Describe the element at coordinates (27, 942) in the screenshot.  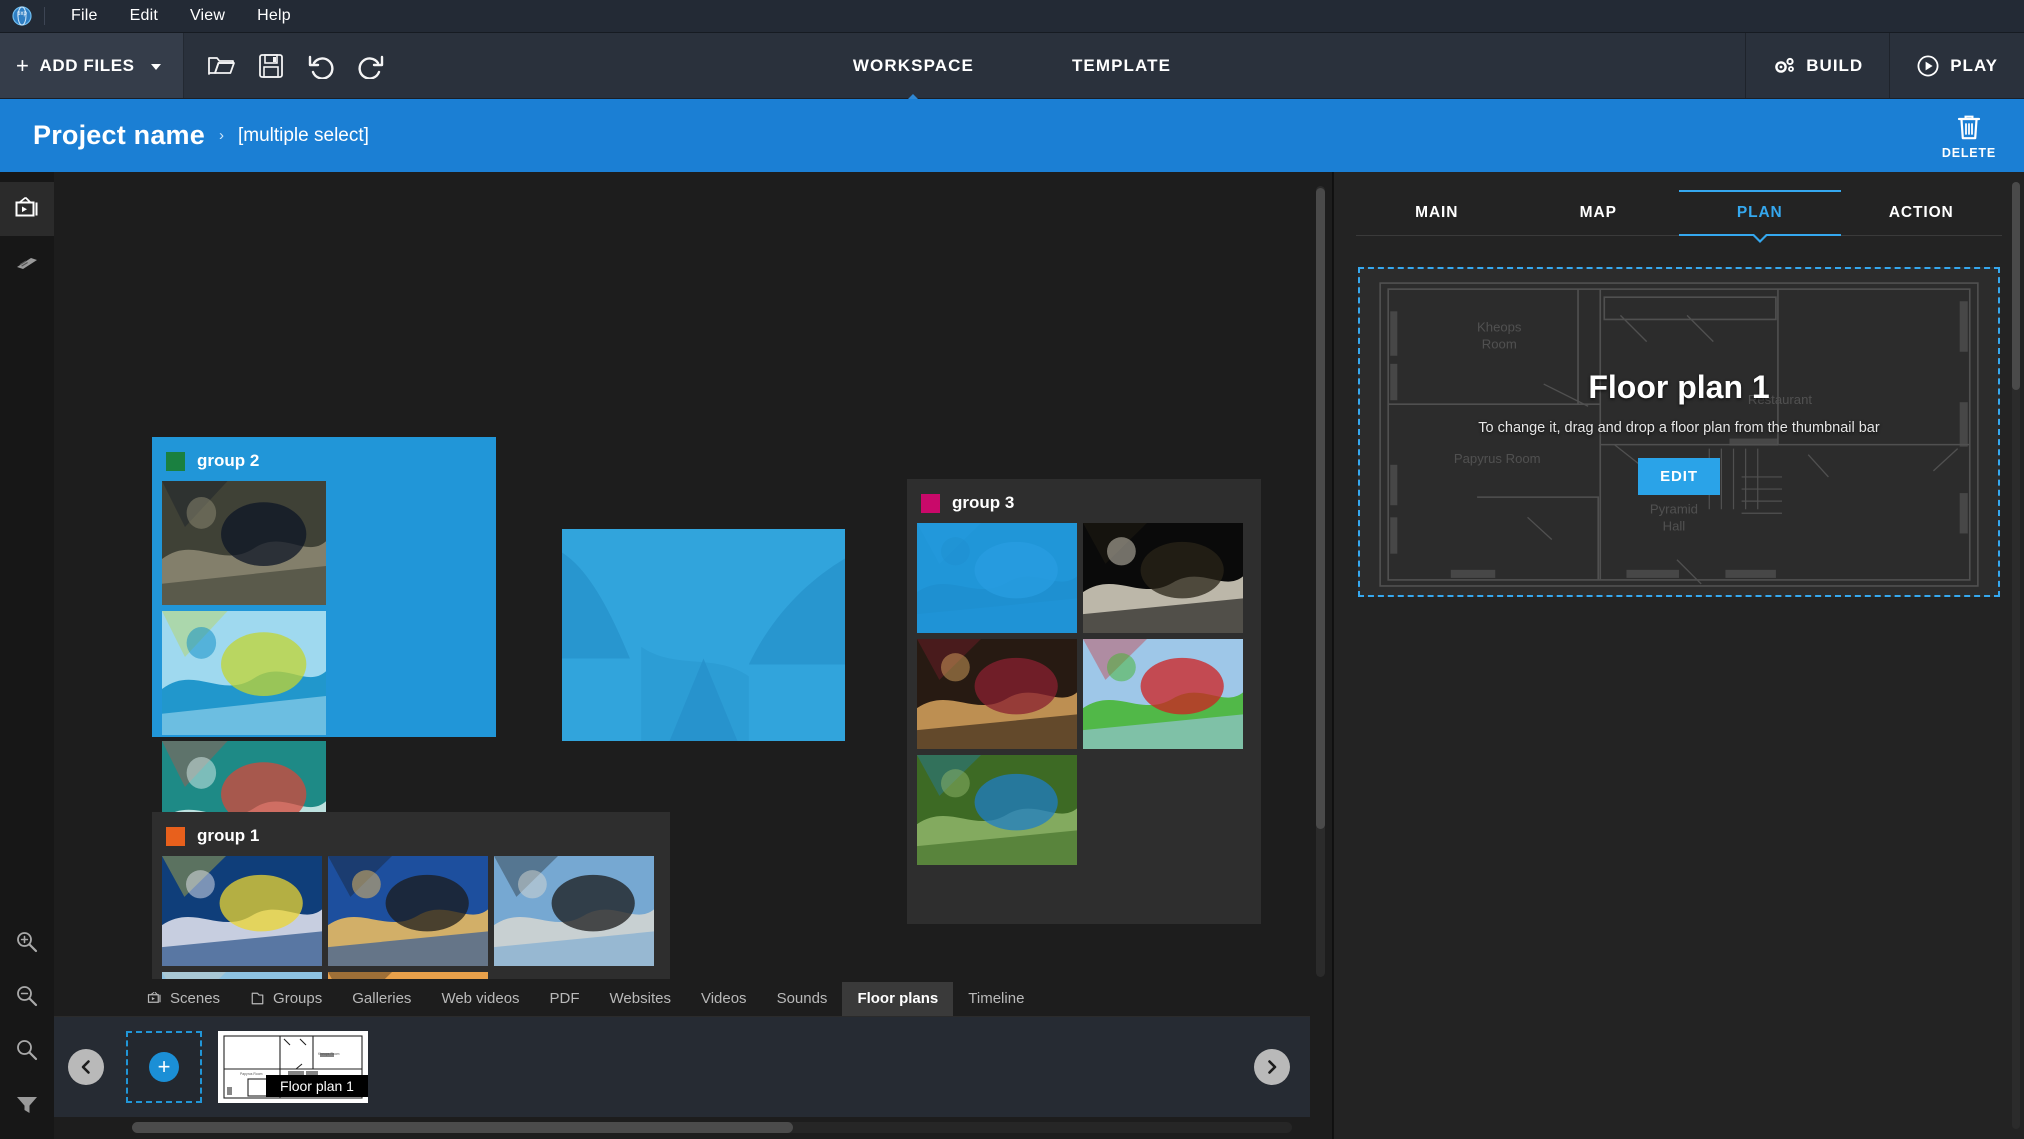
I see `zoom-in-icon` at that location.